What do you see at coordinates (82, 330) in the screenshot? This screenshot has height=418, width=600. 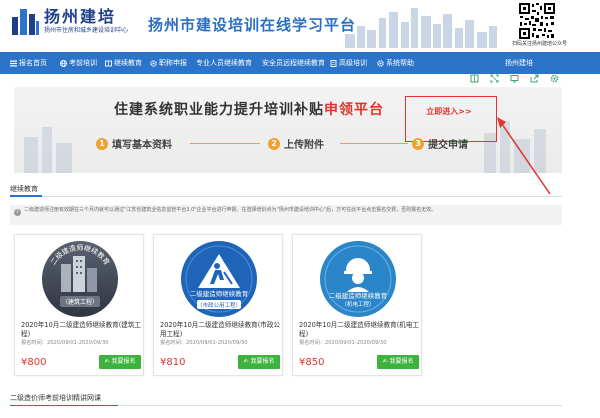 I see `course-name: 2020年10月二级建造师继续教育(建筑工程)` at bounding box center [82, 330].